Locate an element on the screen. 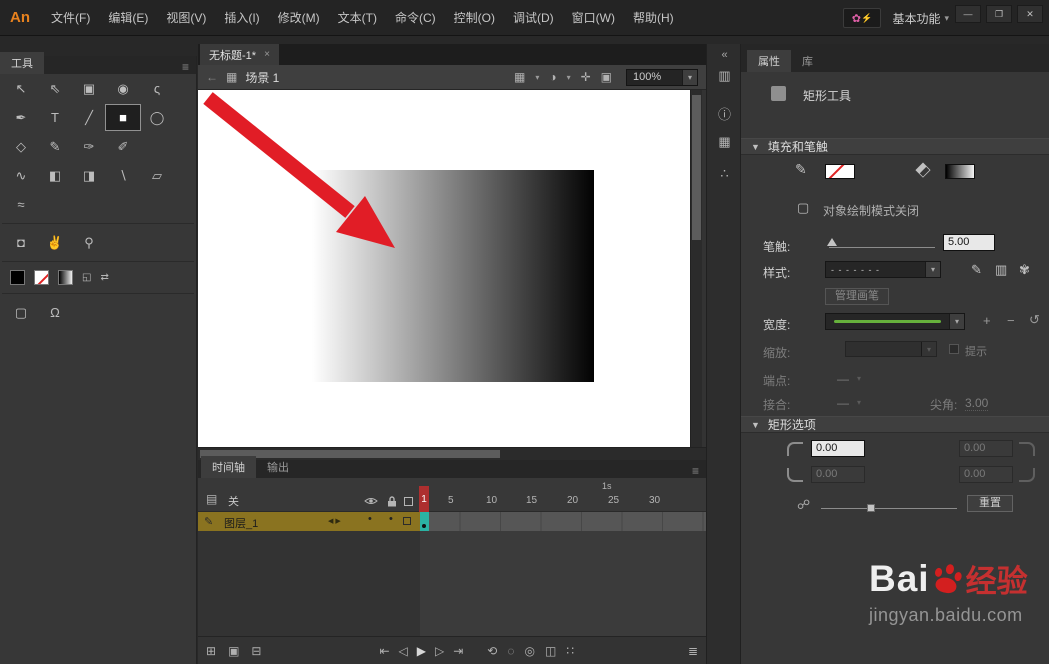 This screenshot has height=664, width=1049. brush-library-icon: ▥ is located at coordinates (1001, 270).